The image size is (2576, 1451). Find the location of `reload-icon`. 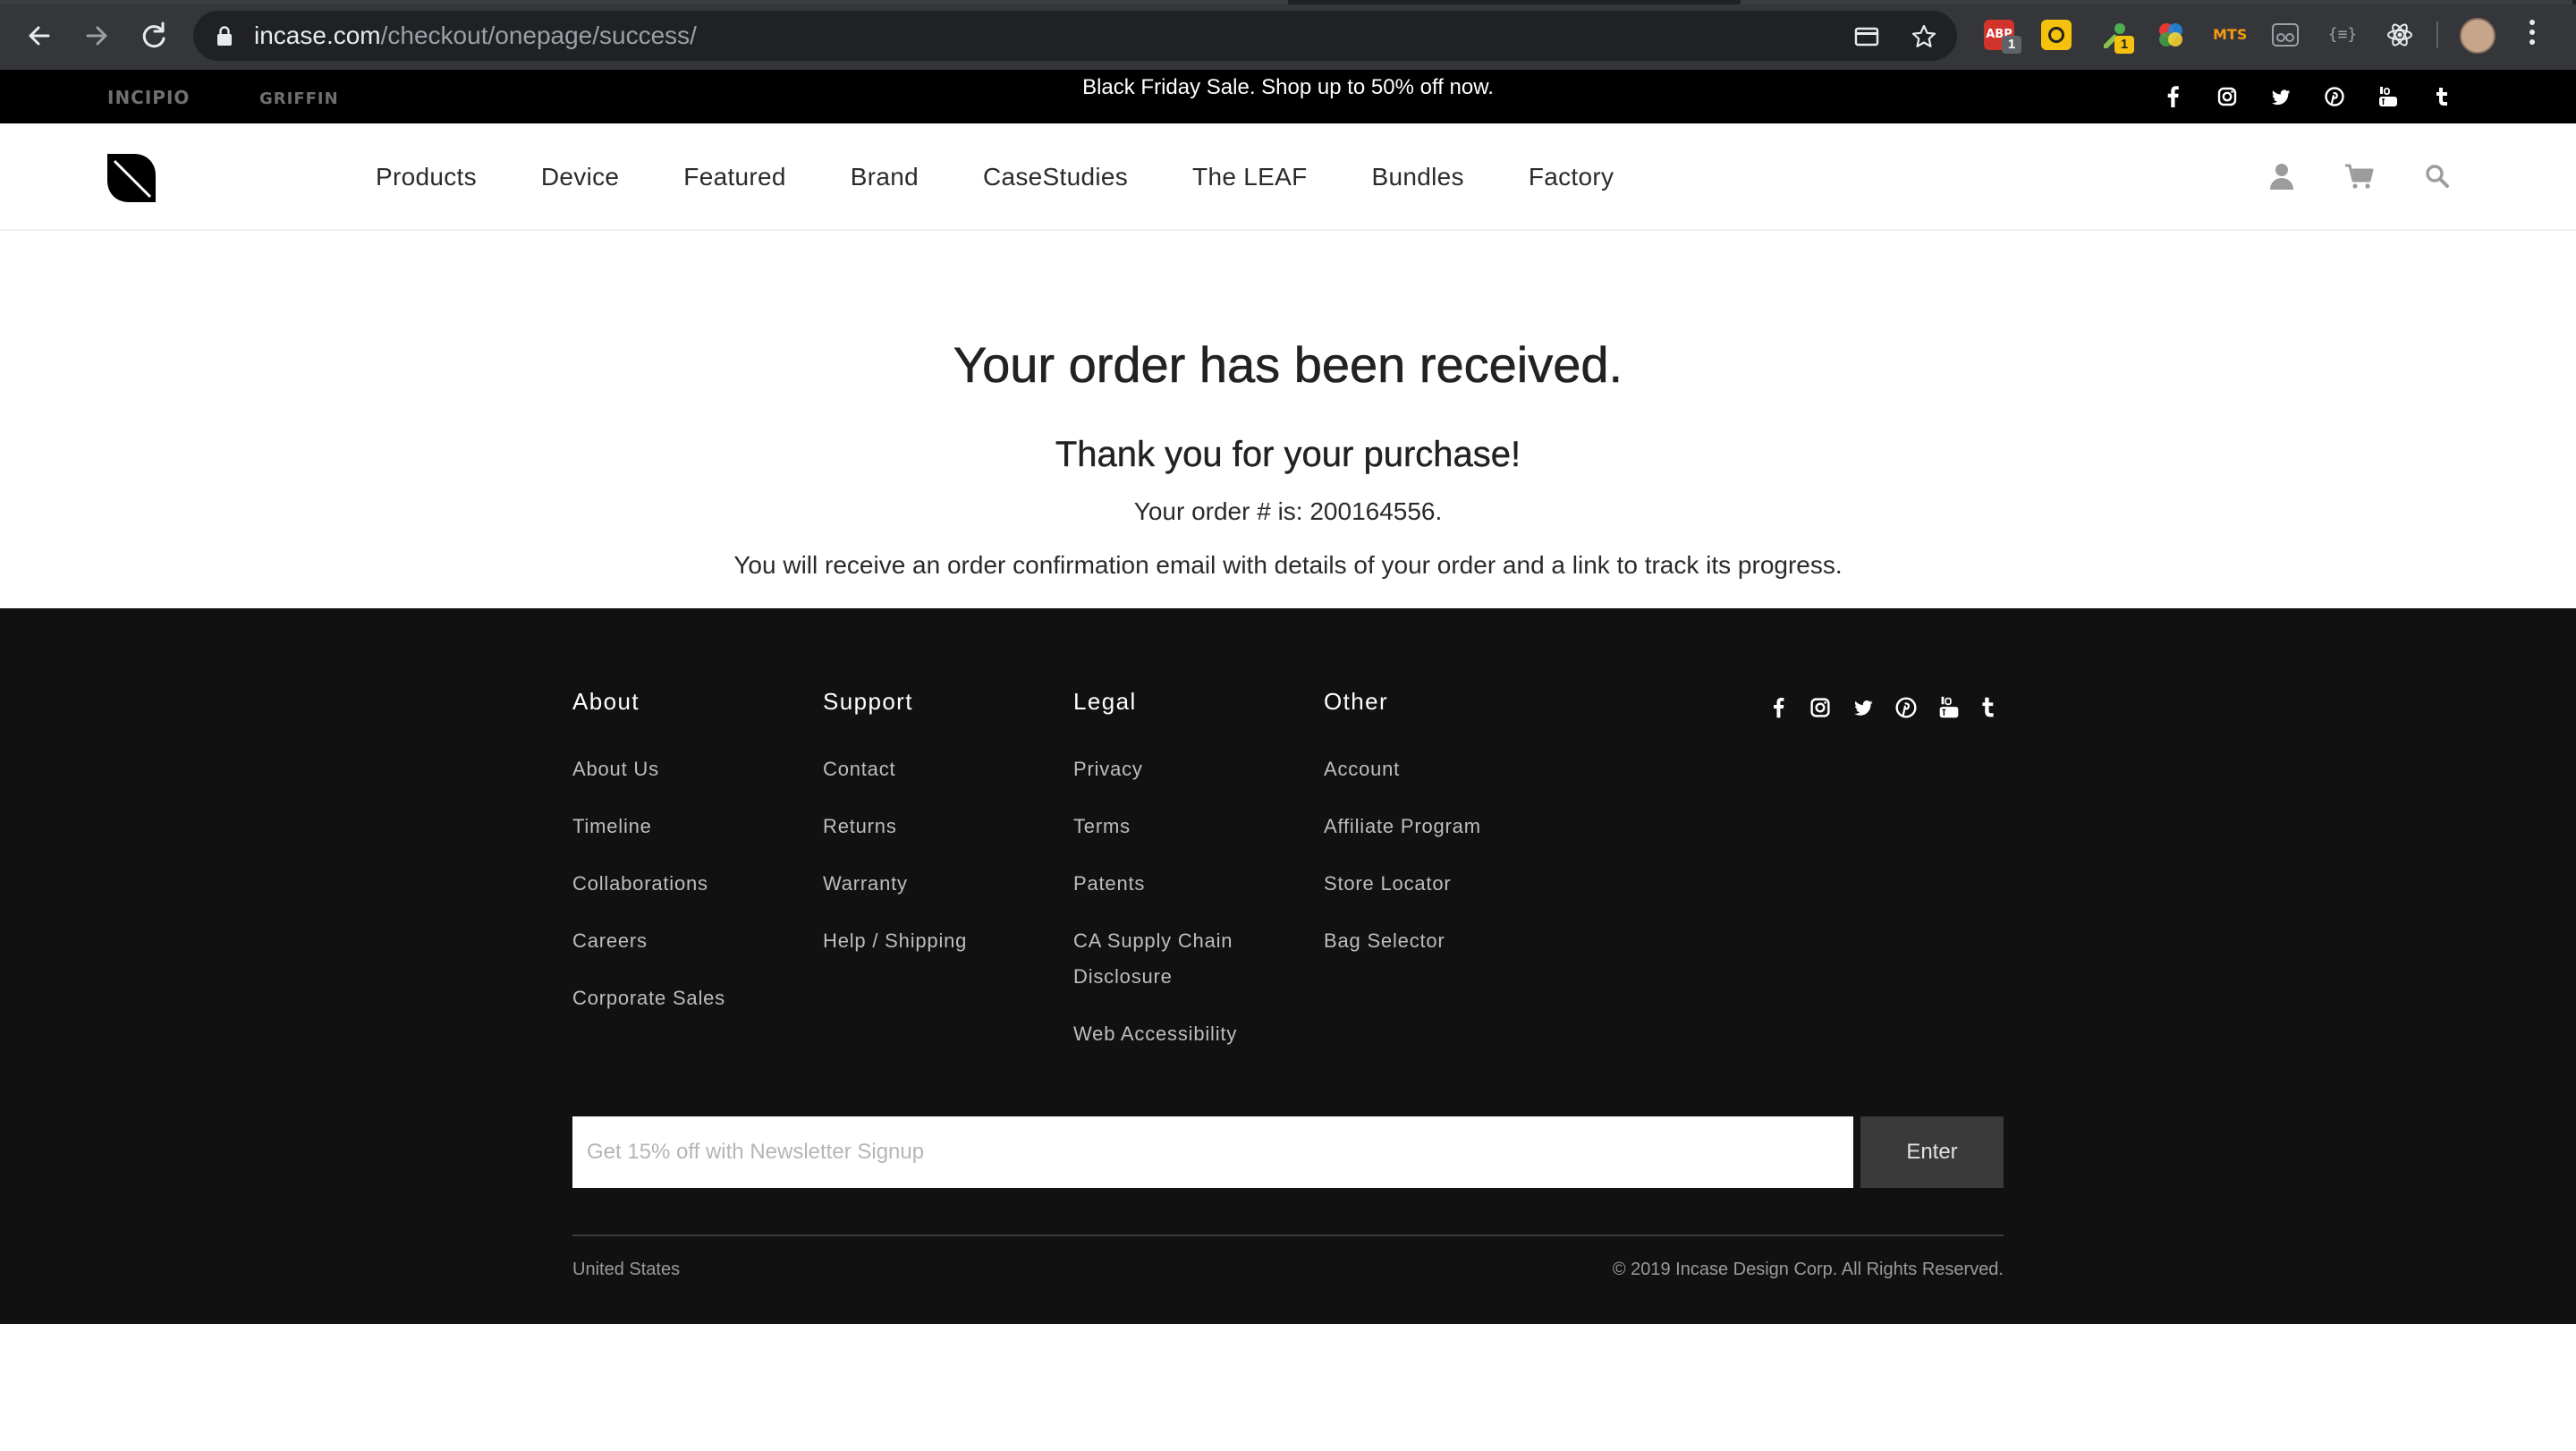

reload-icon is located at coordinates (153, 34).